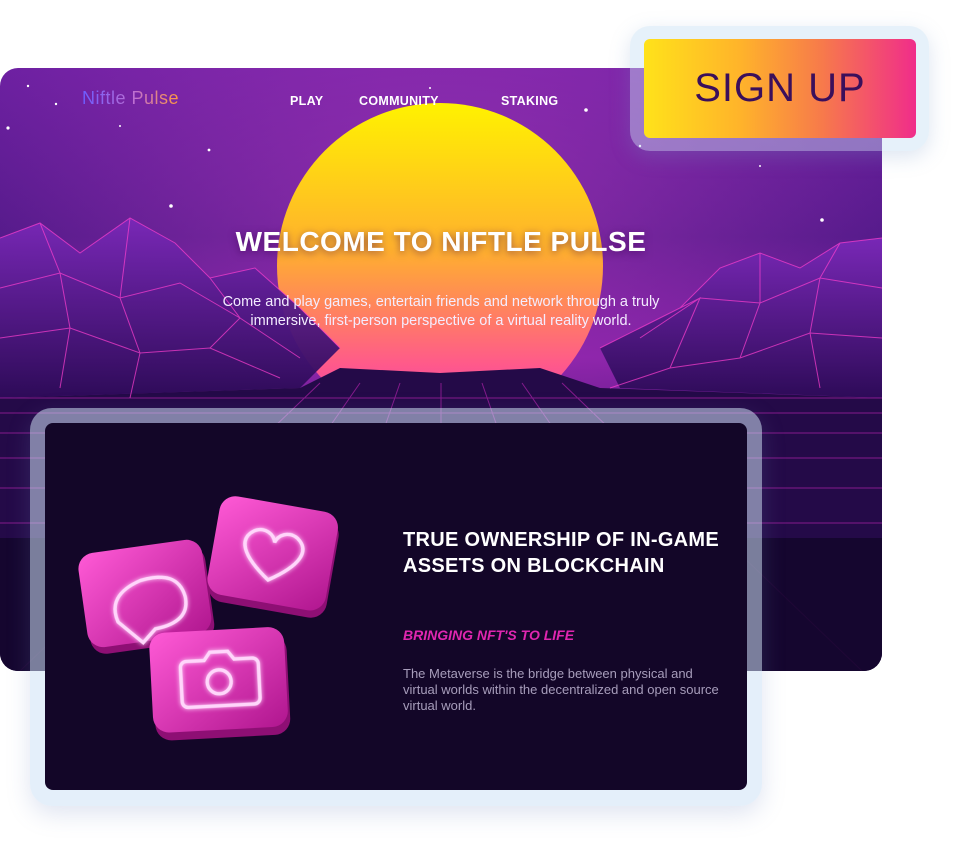 This screenshot has width=962, height=842. I want to click on nav-community: COMMUNITY, so click(399, 101).